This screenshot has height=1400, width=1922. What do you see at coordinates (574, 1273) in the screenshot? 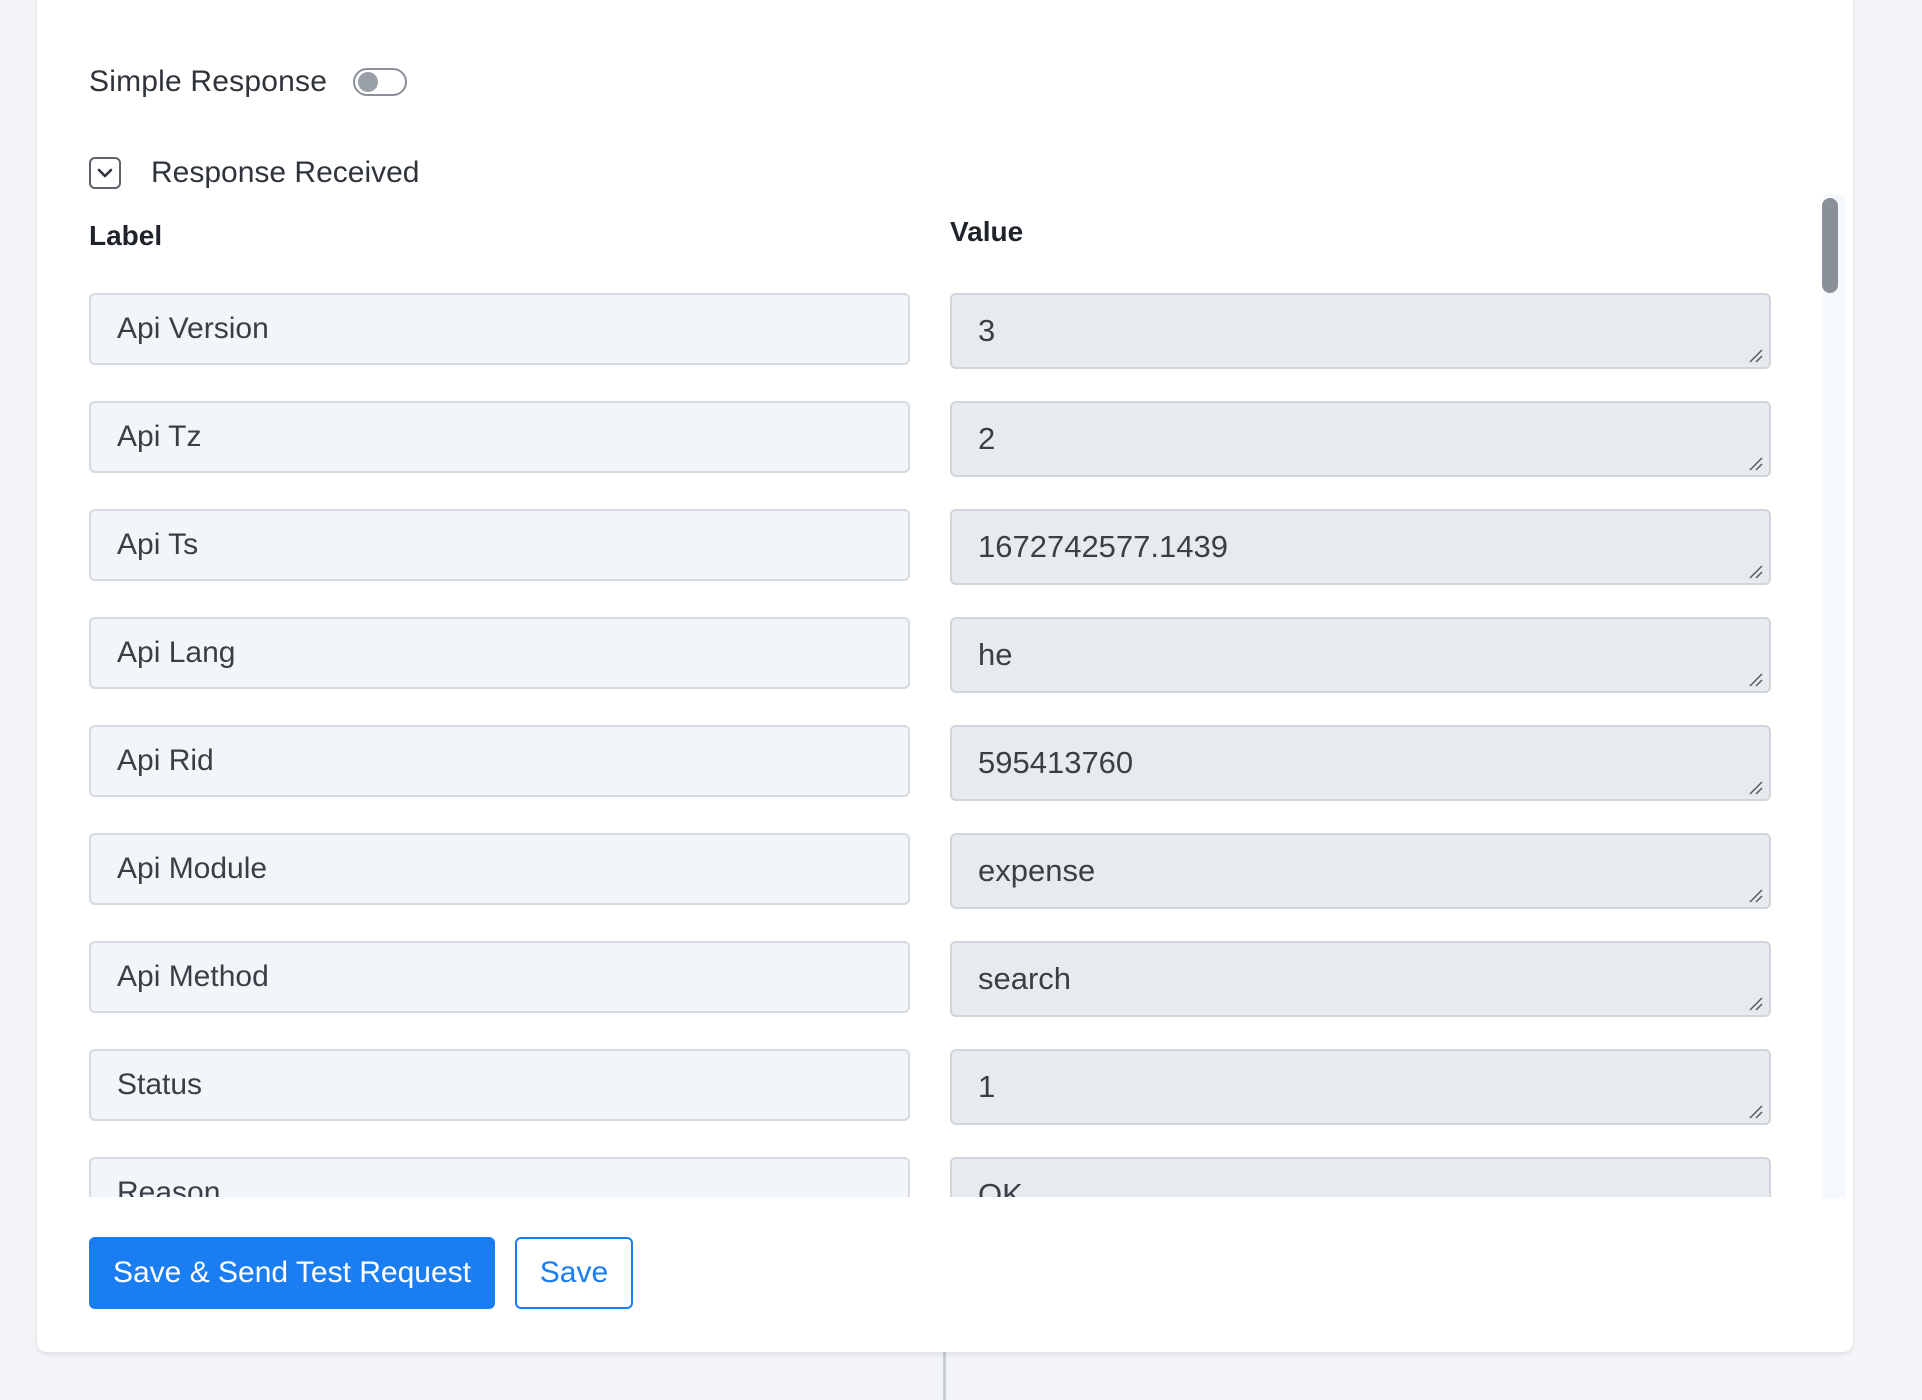
I see `save-button: Save` at bounding box center [574, 1273].